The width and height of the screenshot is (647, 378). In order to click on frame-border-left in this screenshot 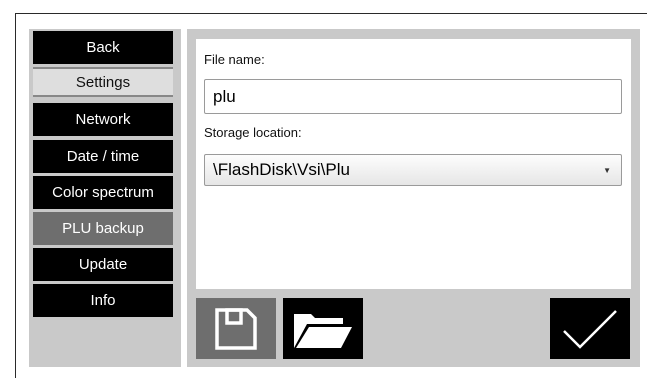, I will do `click(15, 195)`.